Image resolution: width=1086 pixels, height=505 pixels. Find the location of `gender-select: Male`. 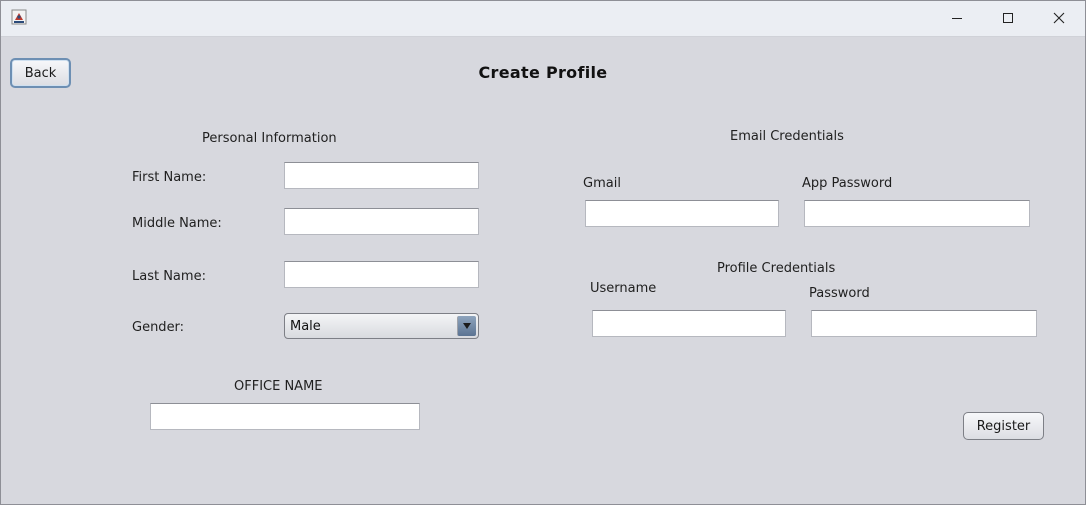

gender-select: Male is located at coordinates (381, 326).